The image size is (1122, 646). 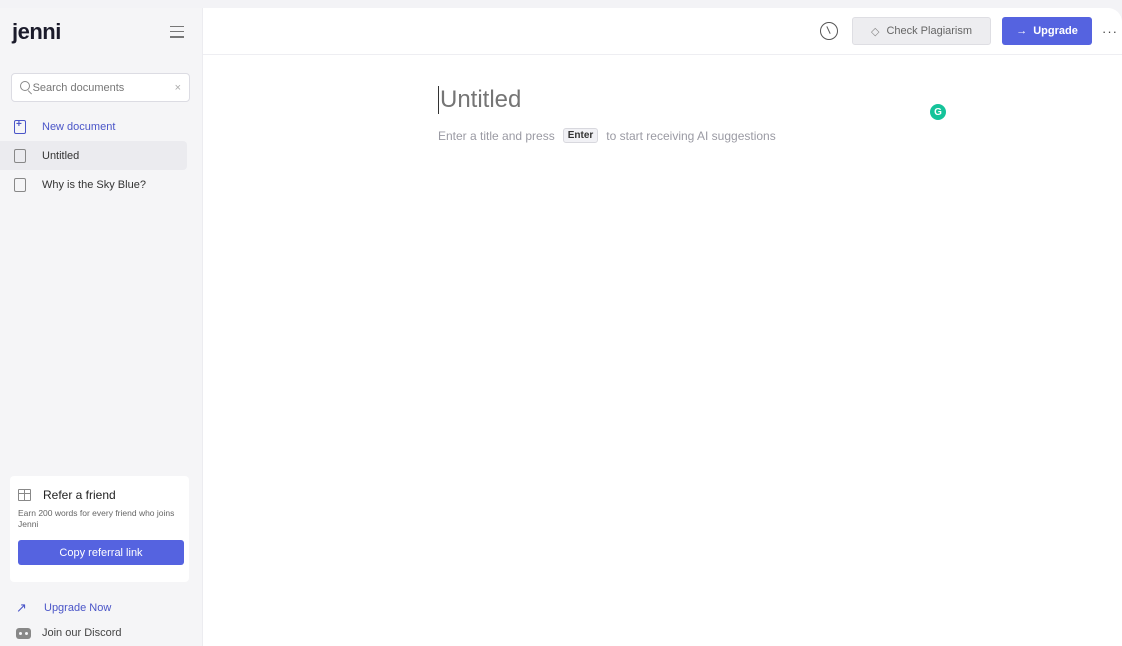 I want to click on shield-icon: ◇, so click(x=875, y=31).